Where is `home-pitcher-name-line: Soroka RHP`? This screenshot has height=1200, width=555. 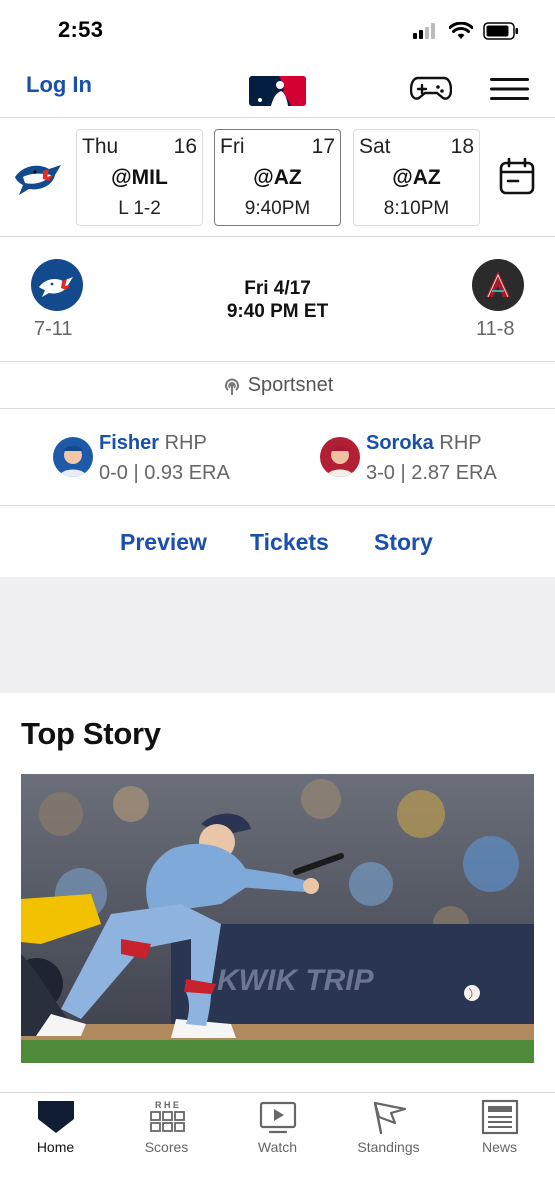 home-pitcher-name-line: Soroka RHP is located at coordinates (424, 443).